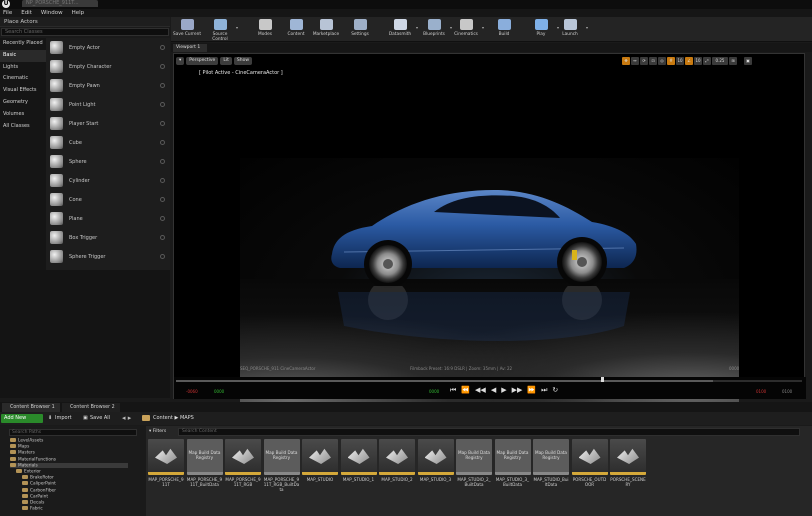 This screenshot has height=516, width=812. Describe the element at coordinates (517, 390) in the screenshot. I see `transport-control-icon: ▶▶` at that location.